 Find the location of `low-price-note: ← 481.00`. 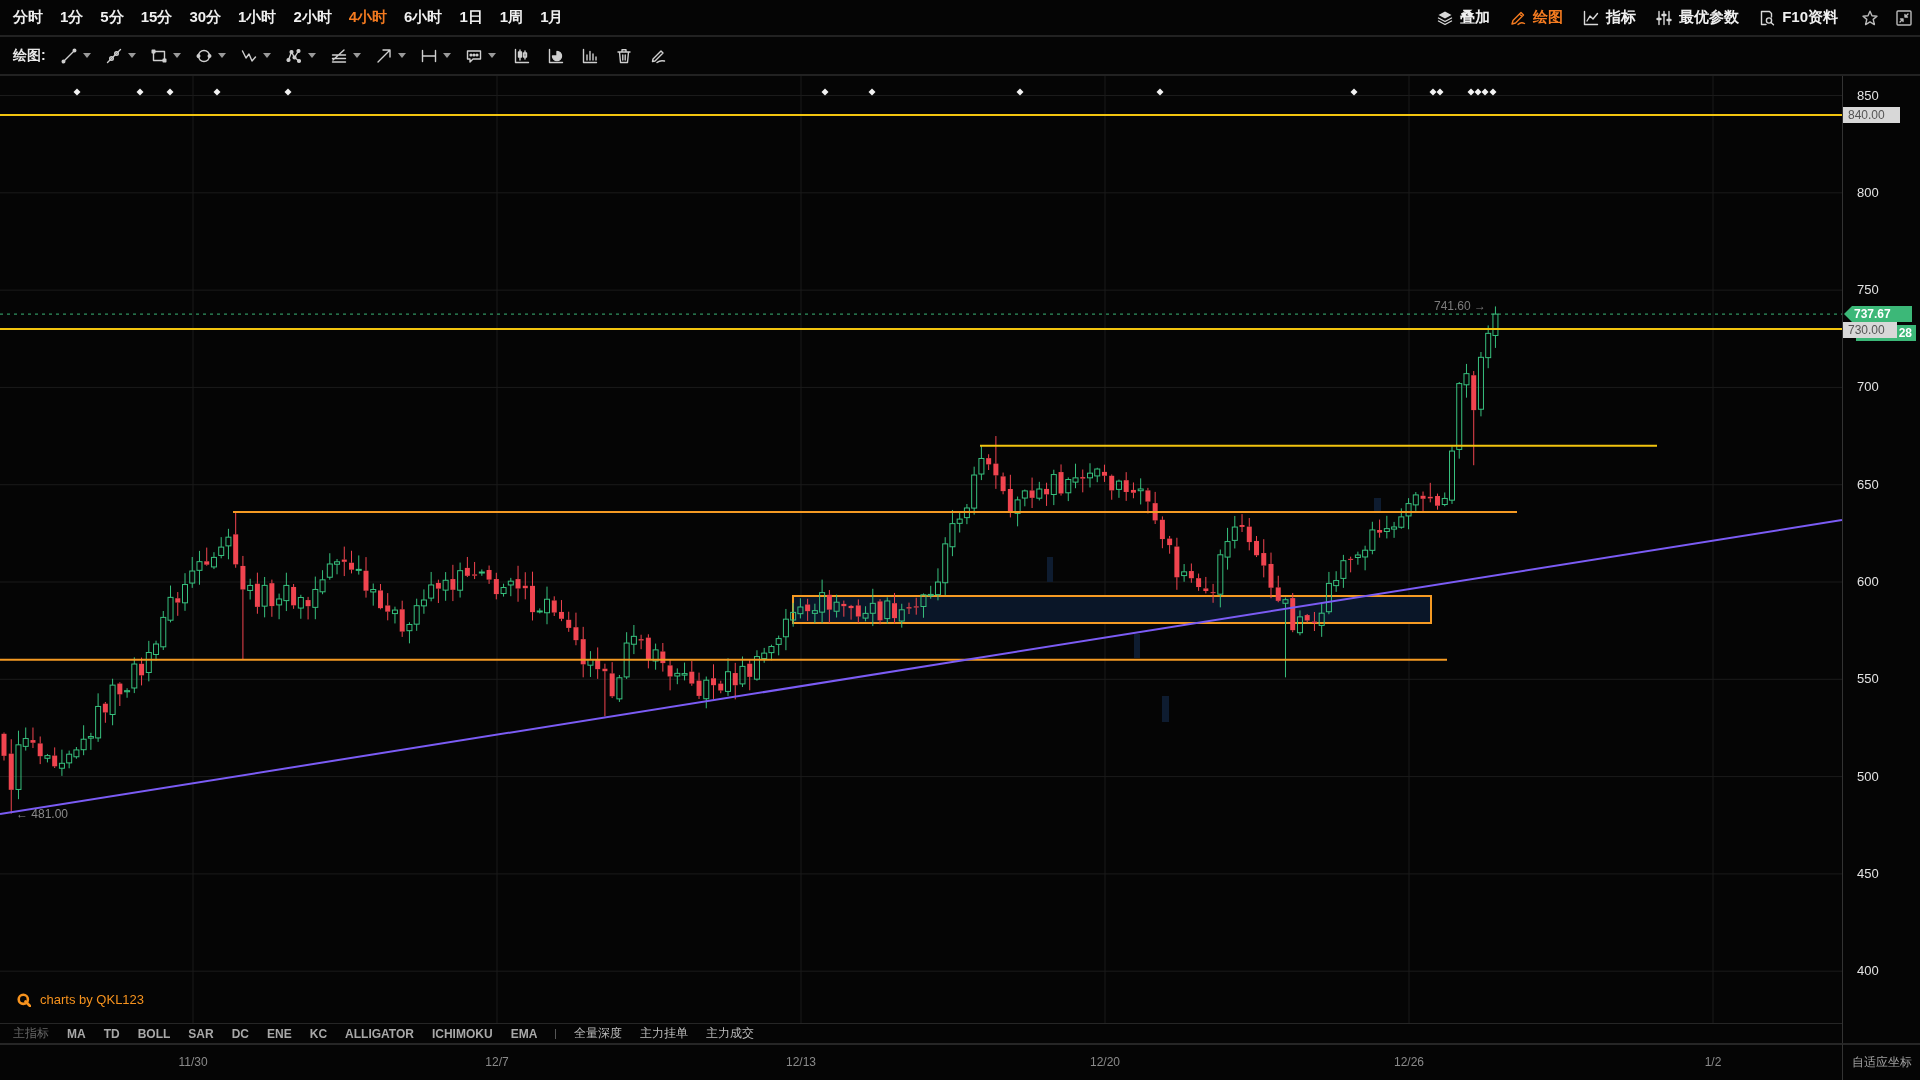

low-price-note: ← 481.00 is located at coordinates (42, 814).